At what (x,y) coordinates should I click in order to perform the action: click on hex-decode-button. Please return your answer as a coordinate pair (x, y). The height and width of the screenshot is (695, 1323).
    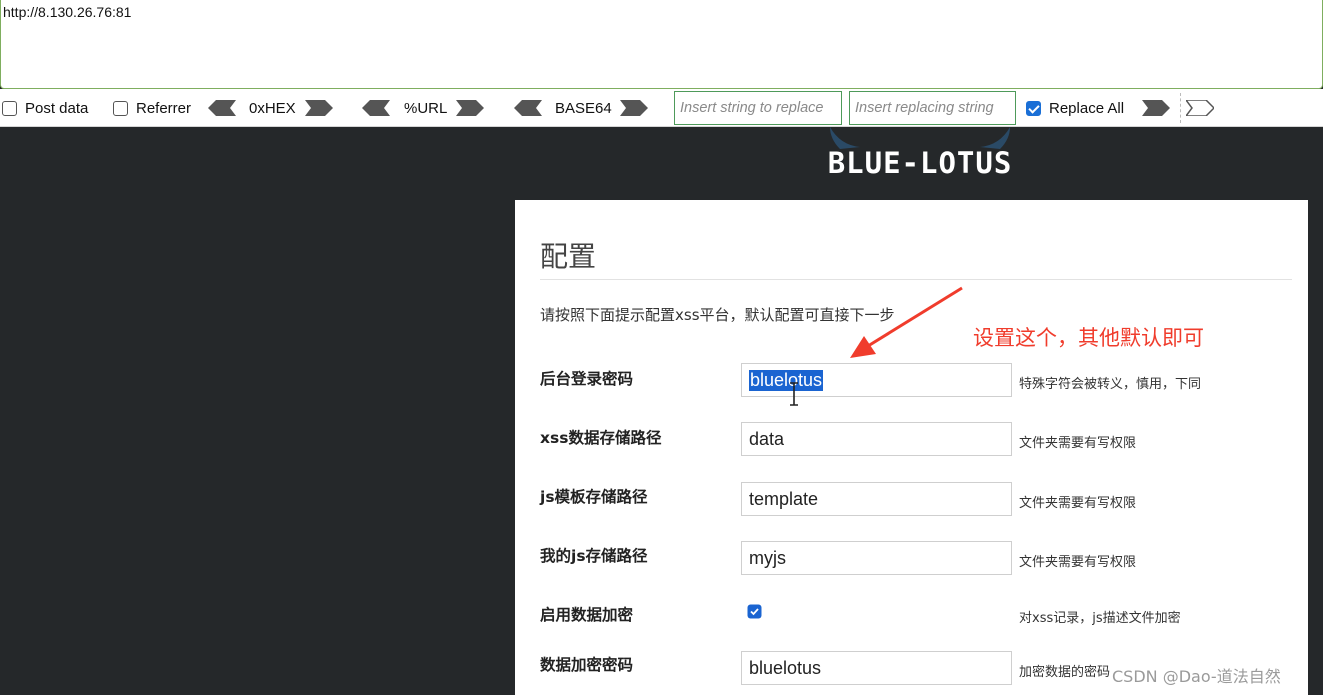
    Looking at the image, I should click on (222, 108).